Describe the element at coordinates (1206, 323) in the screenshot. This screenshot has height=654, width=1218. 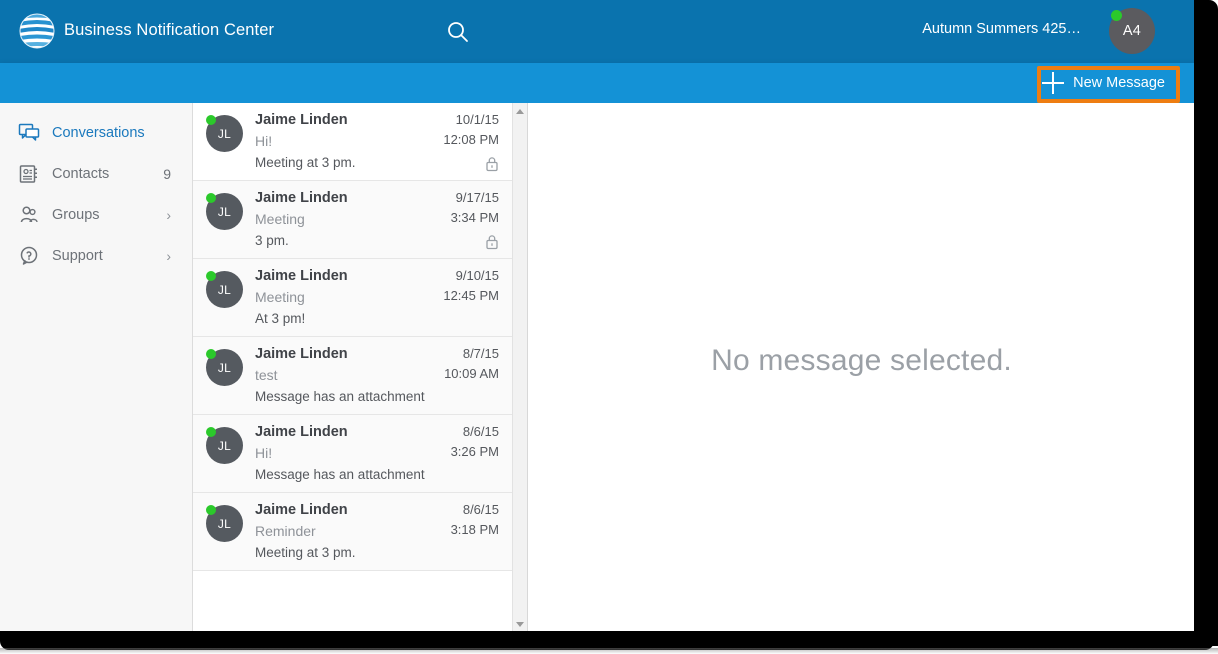
I see `window-frame-right` at that location.